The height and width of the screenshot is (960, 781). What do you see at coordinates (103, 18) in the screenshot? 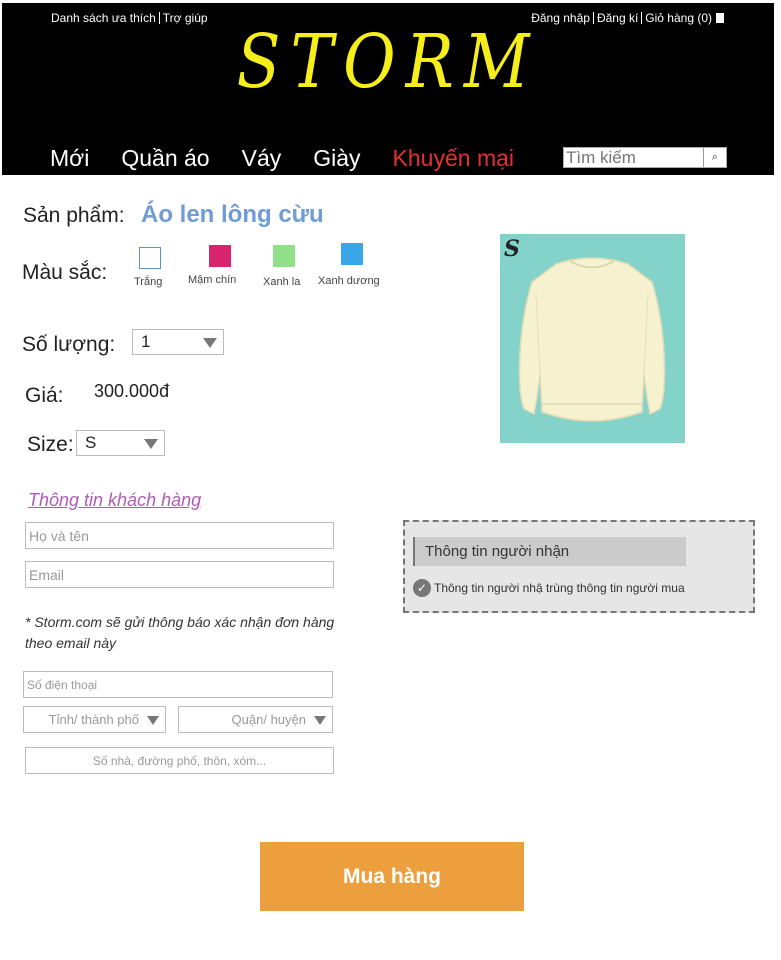
I see `wishlist-link: Danh sách ưa thích` at bounding box center [103, 18].